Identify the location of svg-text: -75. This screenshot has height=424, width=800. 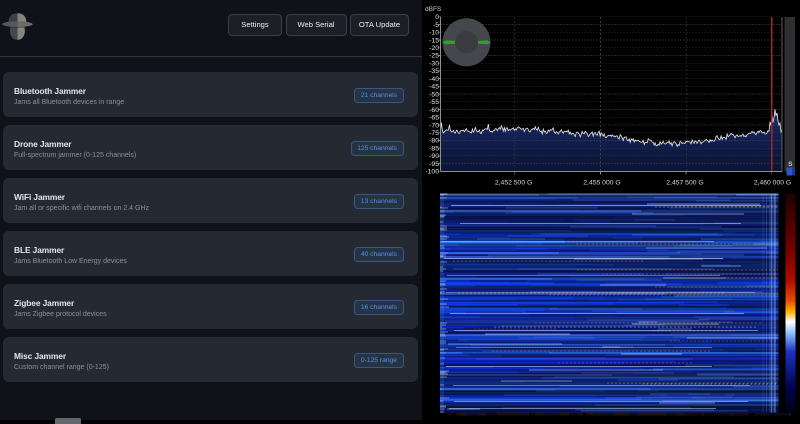
(434, 133).